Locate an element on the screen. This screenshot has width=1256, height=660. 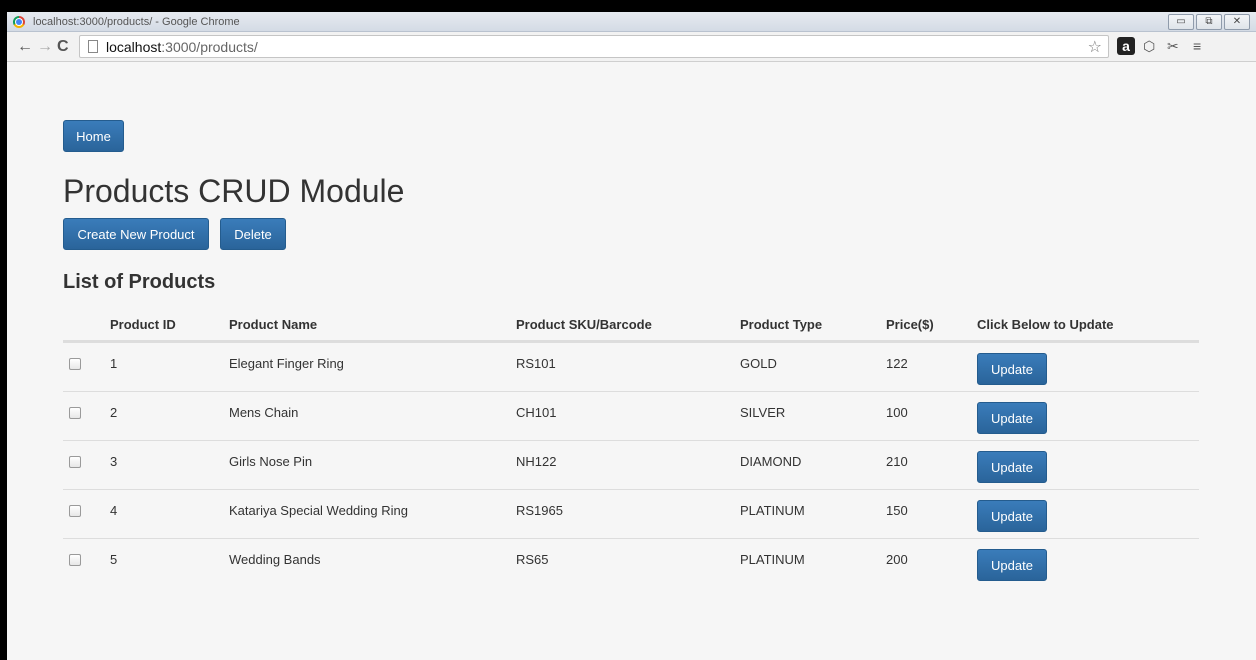
home-button: Home is located at coordinates (93, 136).